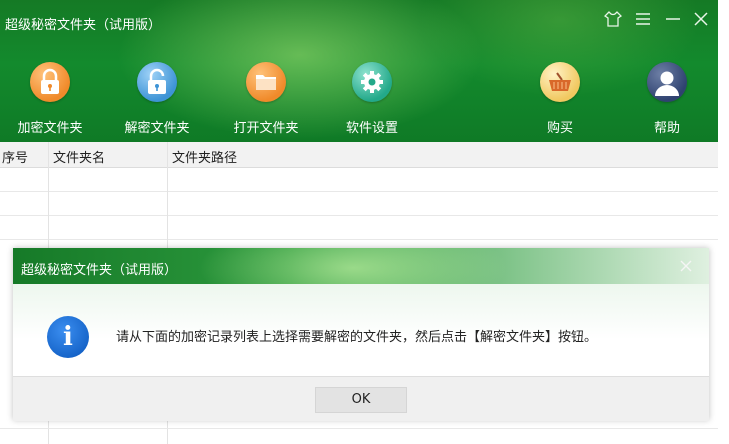 This screenshot has height=444, width=729. Describe the element at coordinates (673, 21) in the screenshot. I see `minimize-icon` at that location.